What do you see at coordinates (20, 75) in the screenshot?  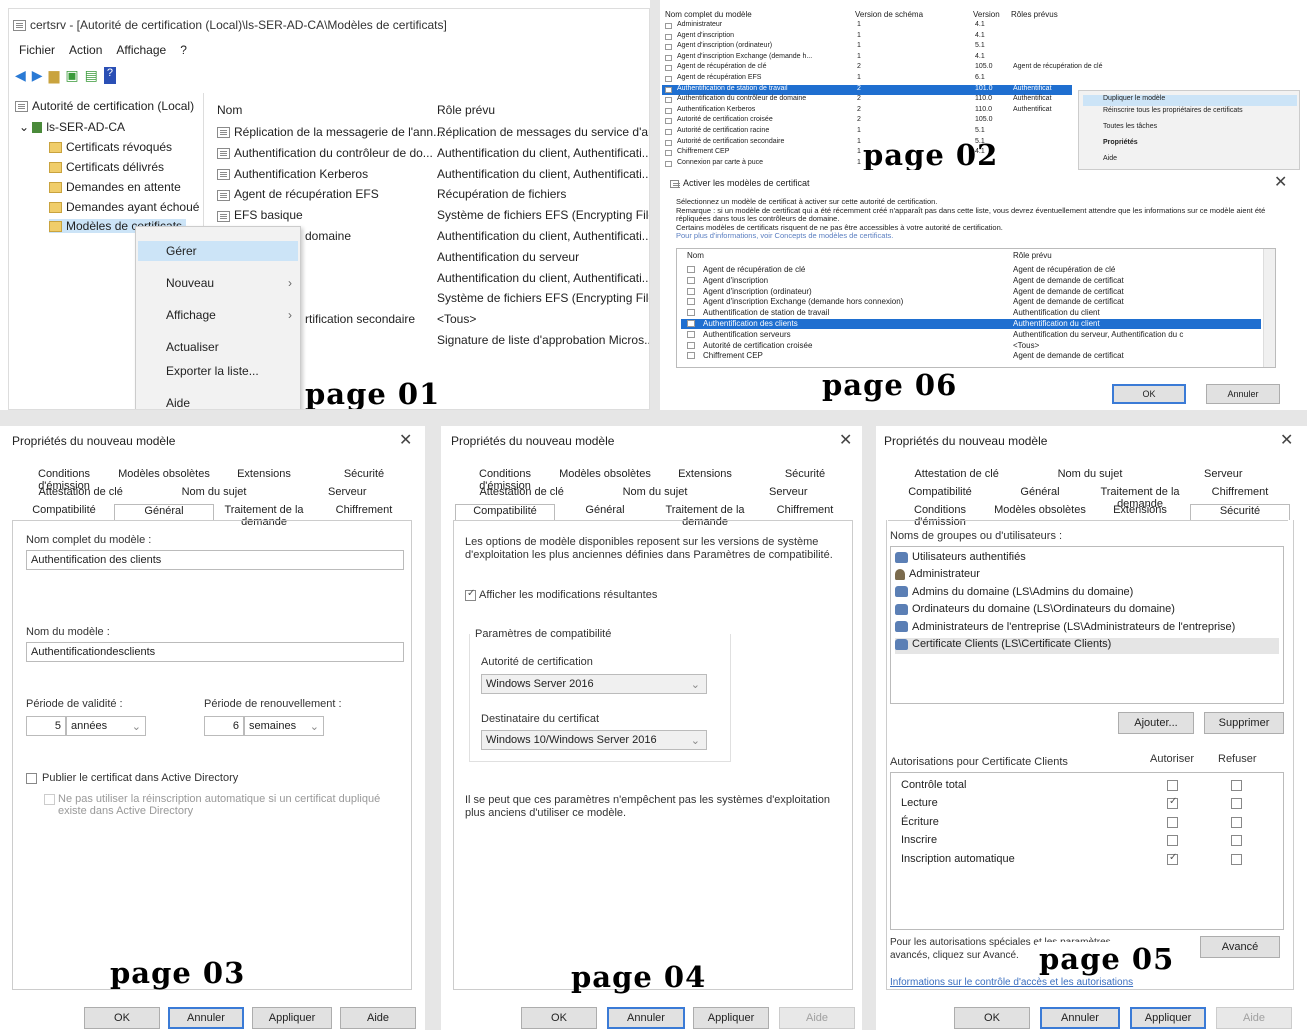 I see `back-arrow-icon: ◀` at bounding box center [20, 75].